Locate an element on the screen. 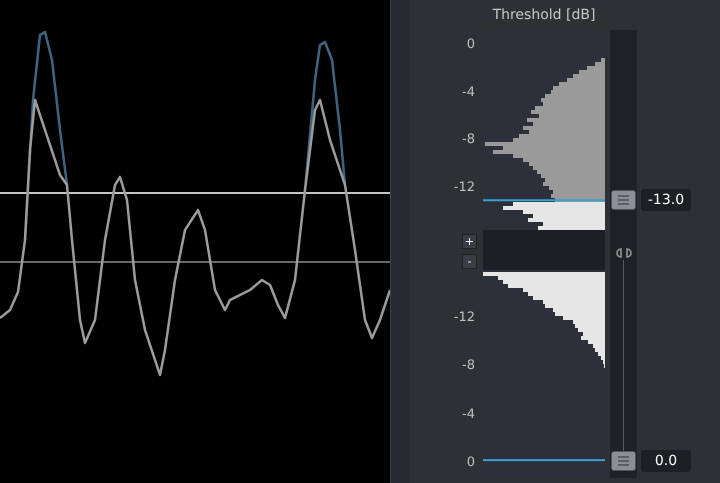  zoom-in-button: + is located at coordinates (469, 241).